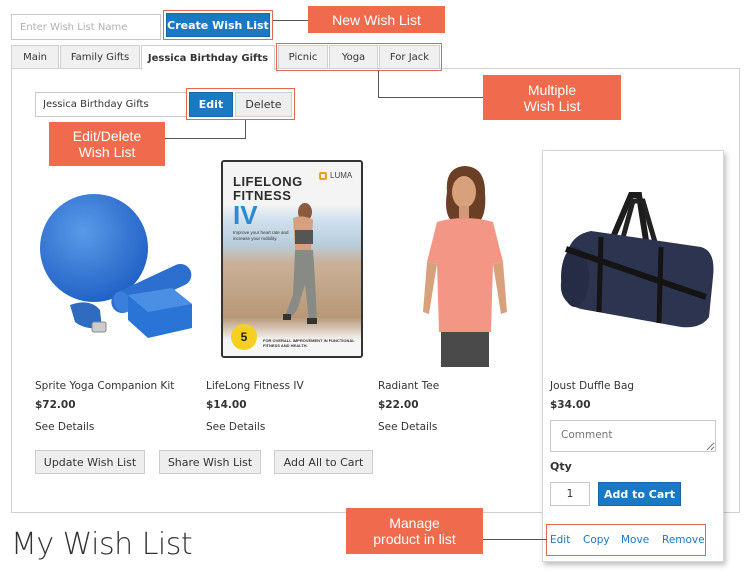  What do you see at coordinates (430, 97) in the screenshot?
I see `multiple-connector-horizontal` at bounding box center [430, 97].